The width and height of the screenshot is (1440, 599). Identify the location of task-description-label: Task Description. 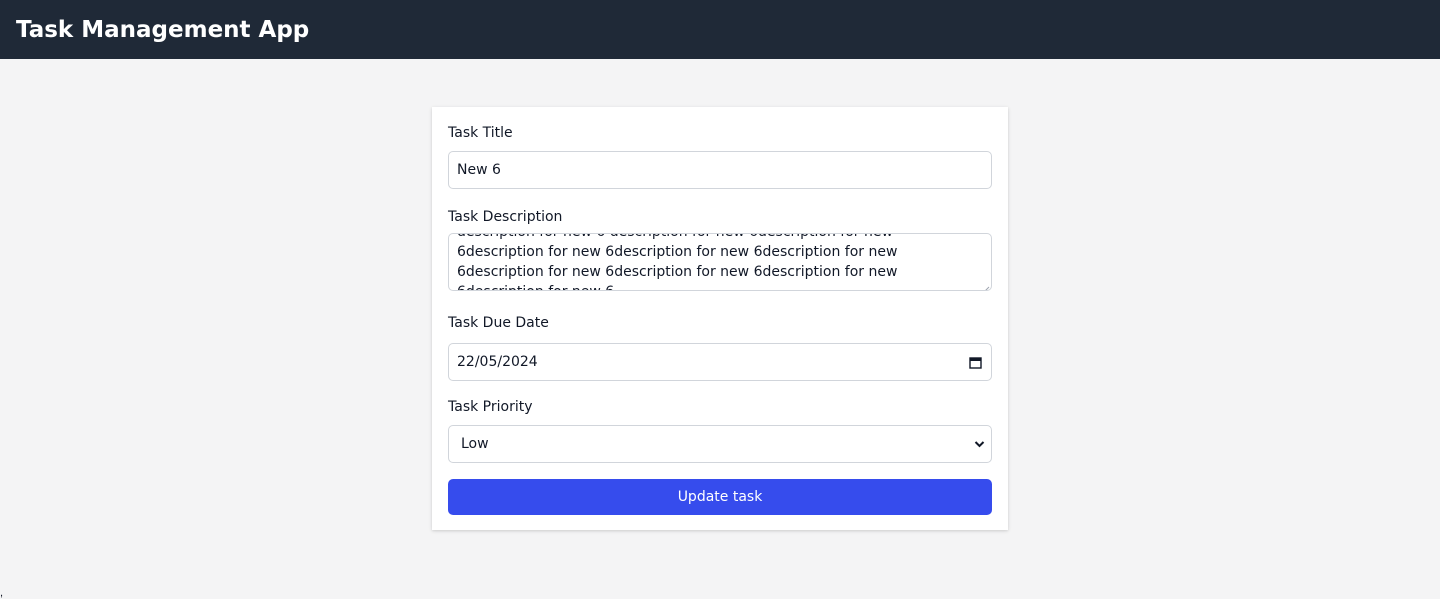
(505, 217).